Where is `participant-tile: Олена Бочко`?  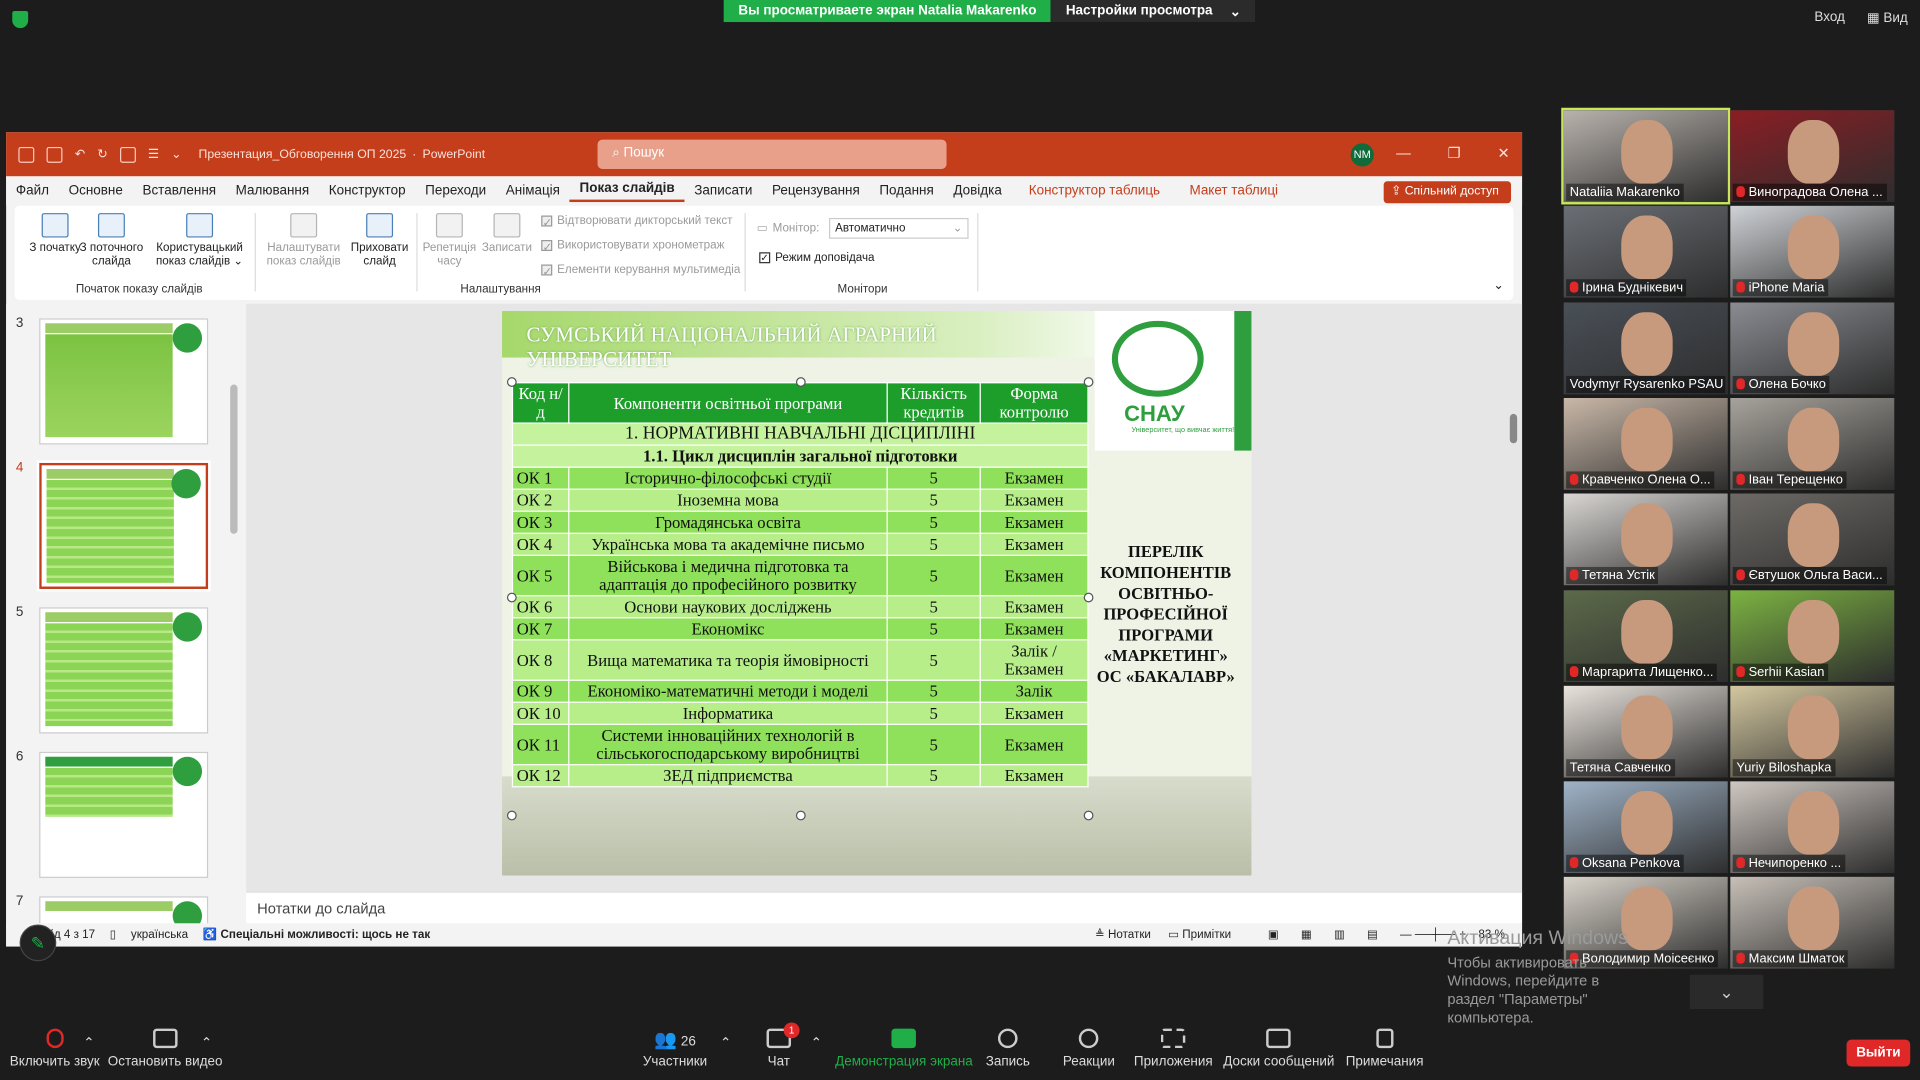 participant-tile: Олена Бочко is located at coordinates (1812, 347).